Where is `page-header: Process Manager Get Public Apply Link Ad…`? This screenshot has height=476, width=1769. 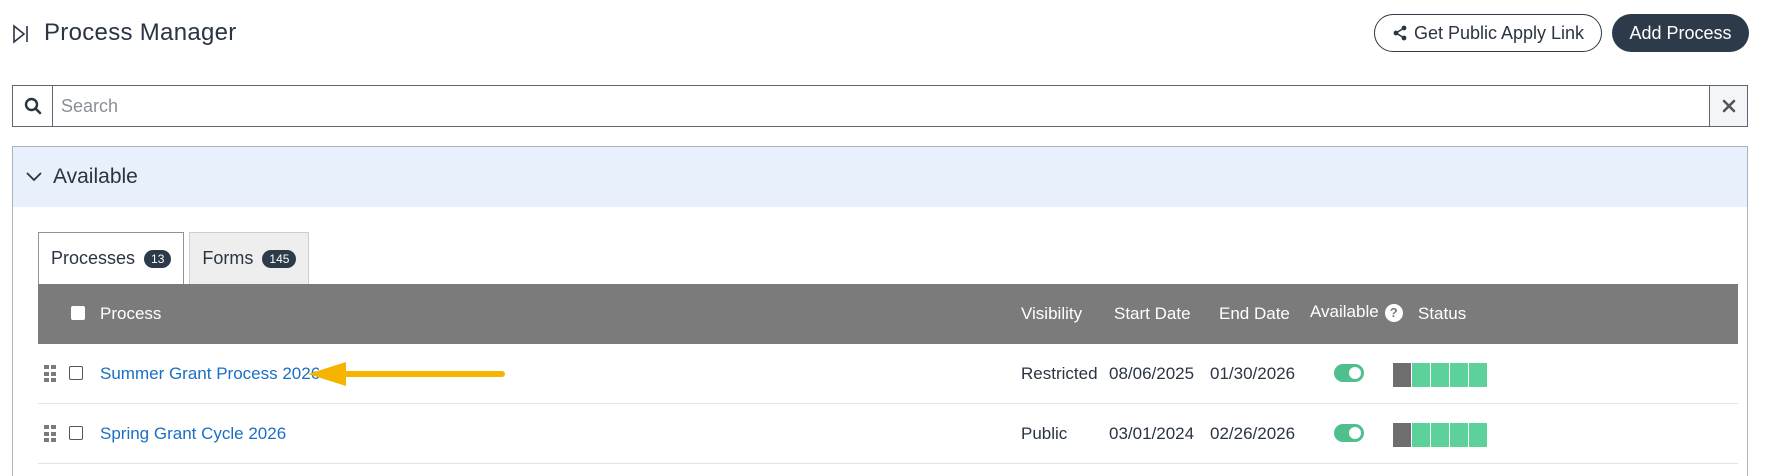
page-header: Process Manager Get Public Apply Link Ad… is located at coordinates (884, 35).